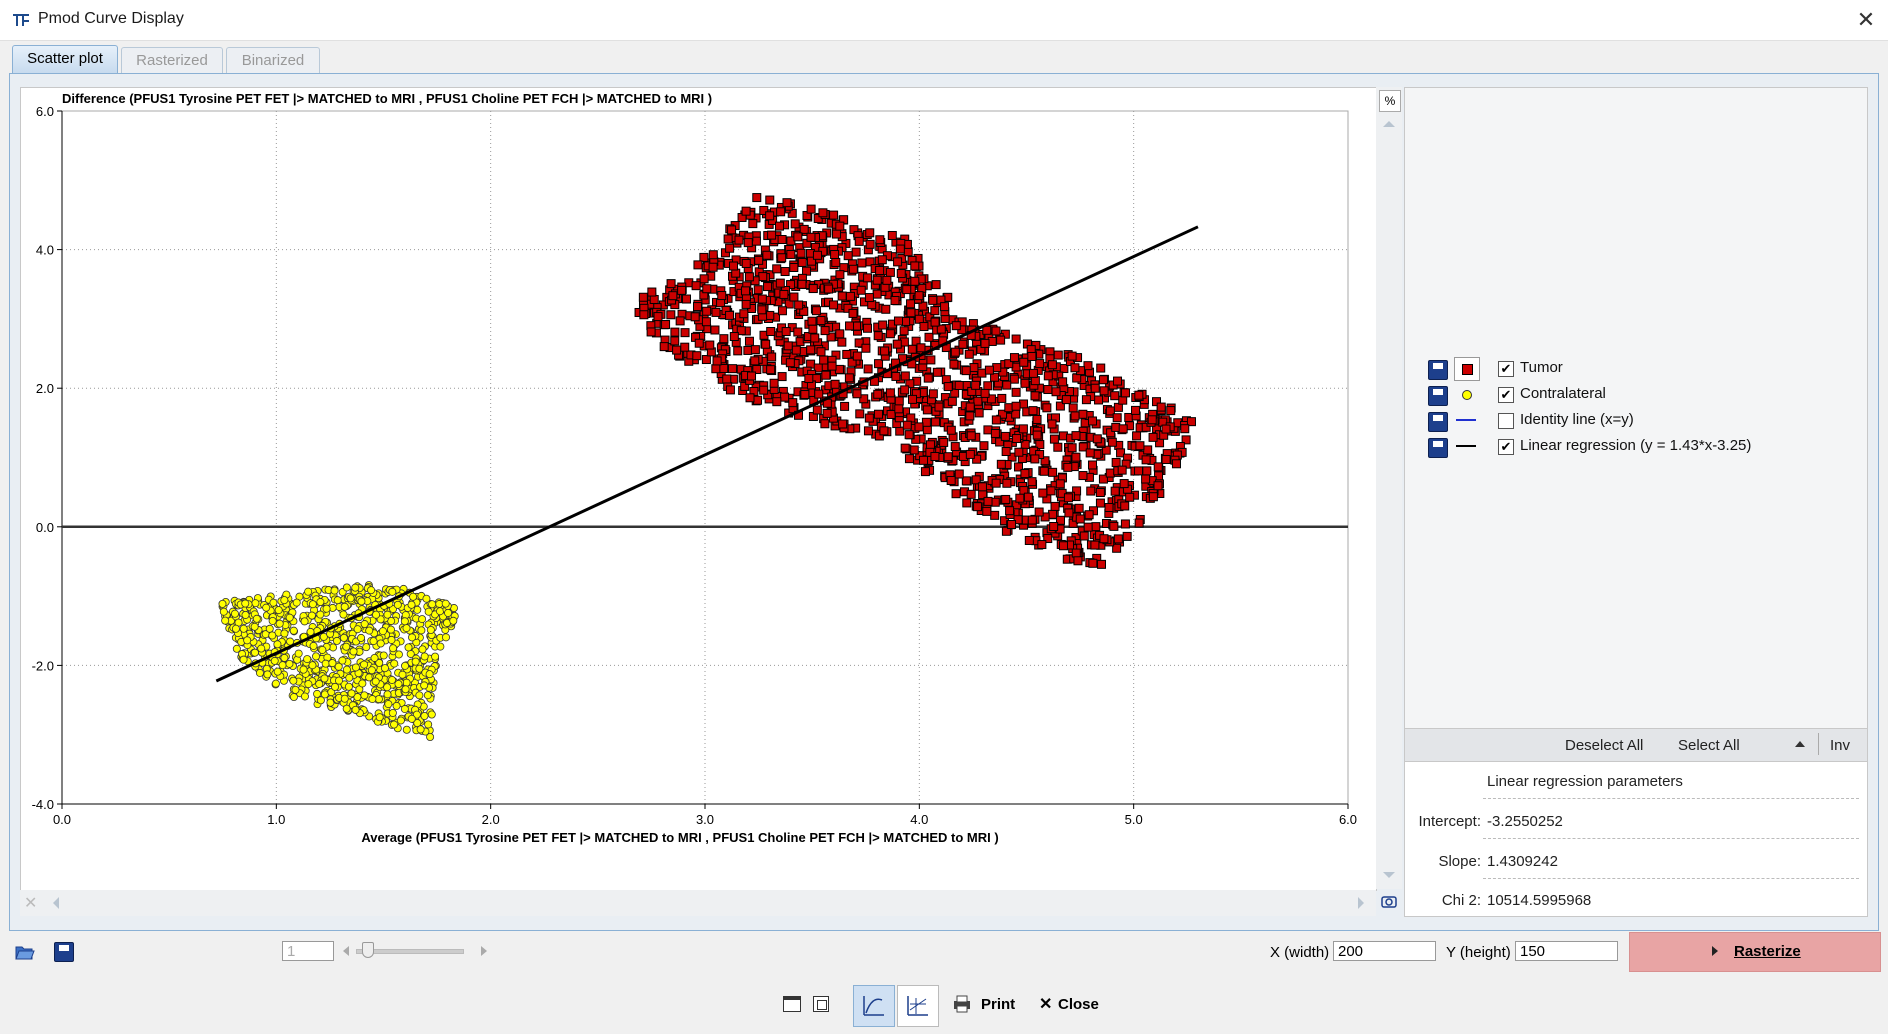  I want to click on printer-icon, so click(962, 1004).